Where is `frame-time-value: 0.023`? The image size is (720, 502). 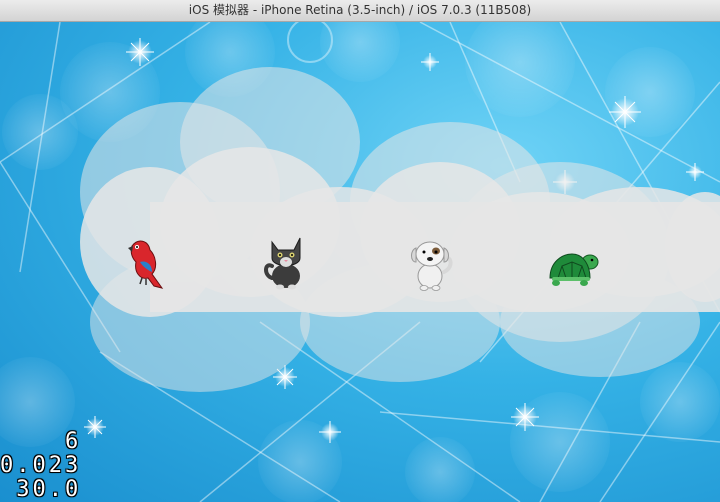 frame-time-value: 0.023 is located at coordinates (41, 465).